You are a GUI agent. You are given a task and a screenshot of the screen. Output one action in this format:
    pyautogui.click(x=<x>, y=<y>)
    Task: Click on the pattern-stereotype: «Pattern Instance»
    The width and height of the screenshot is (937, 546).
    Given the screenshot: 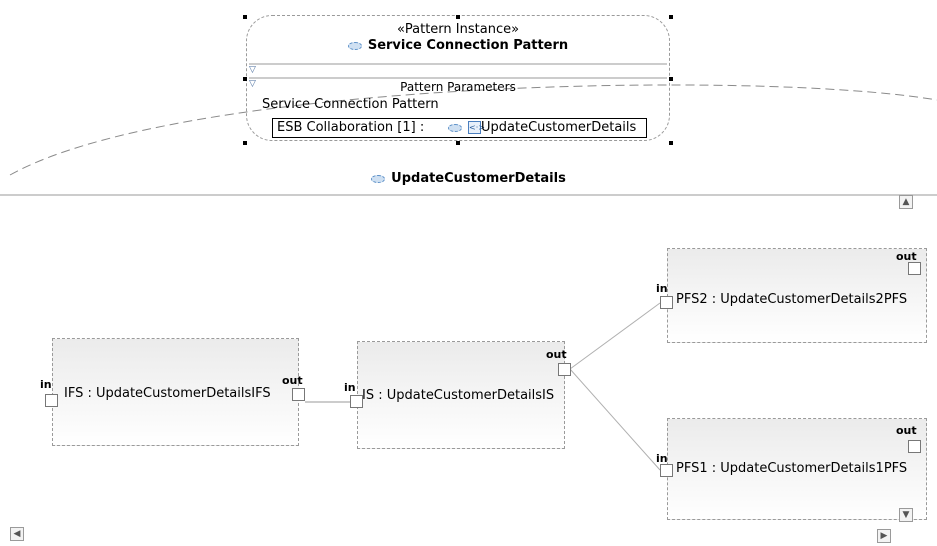 What is the action you would take?
    pyautogui.click(x=458, y=29)
    